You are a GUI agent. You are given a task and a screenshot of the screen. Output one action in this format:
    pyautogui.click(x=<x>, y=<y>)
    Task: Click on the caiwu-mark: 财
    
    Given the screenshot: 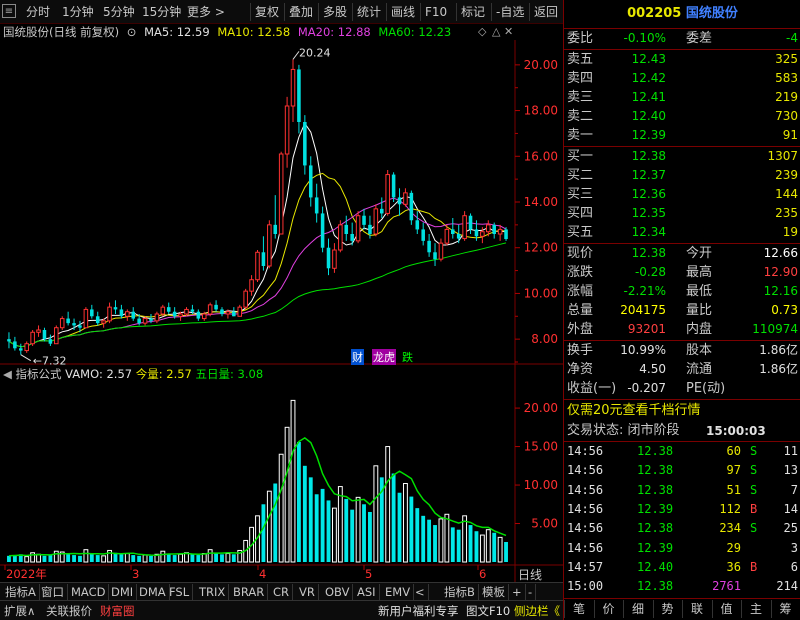 What is the action you would take?
    pyautogui.click(x=357, y=357)
    